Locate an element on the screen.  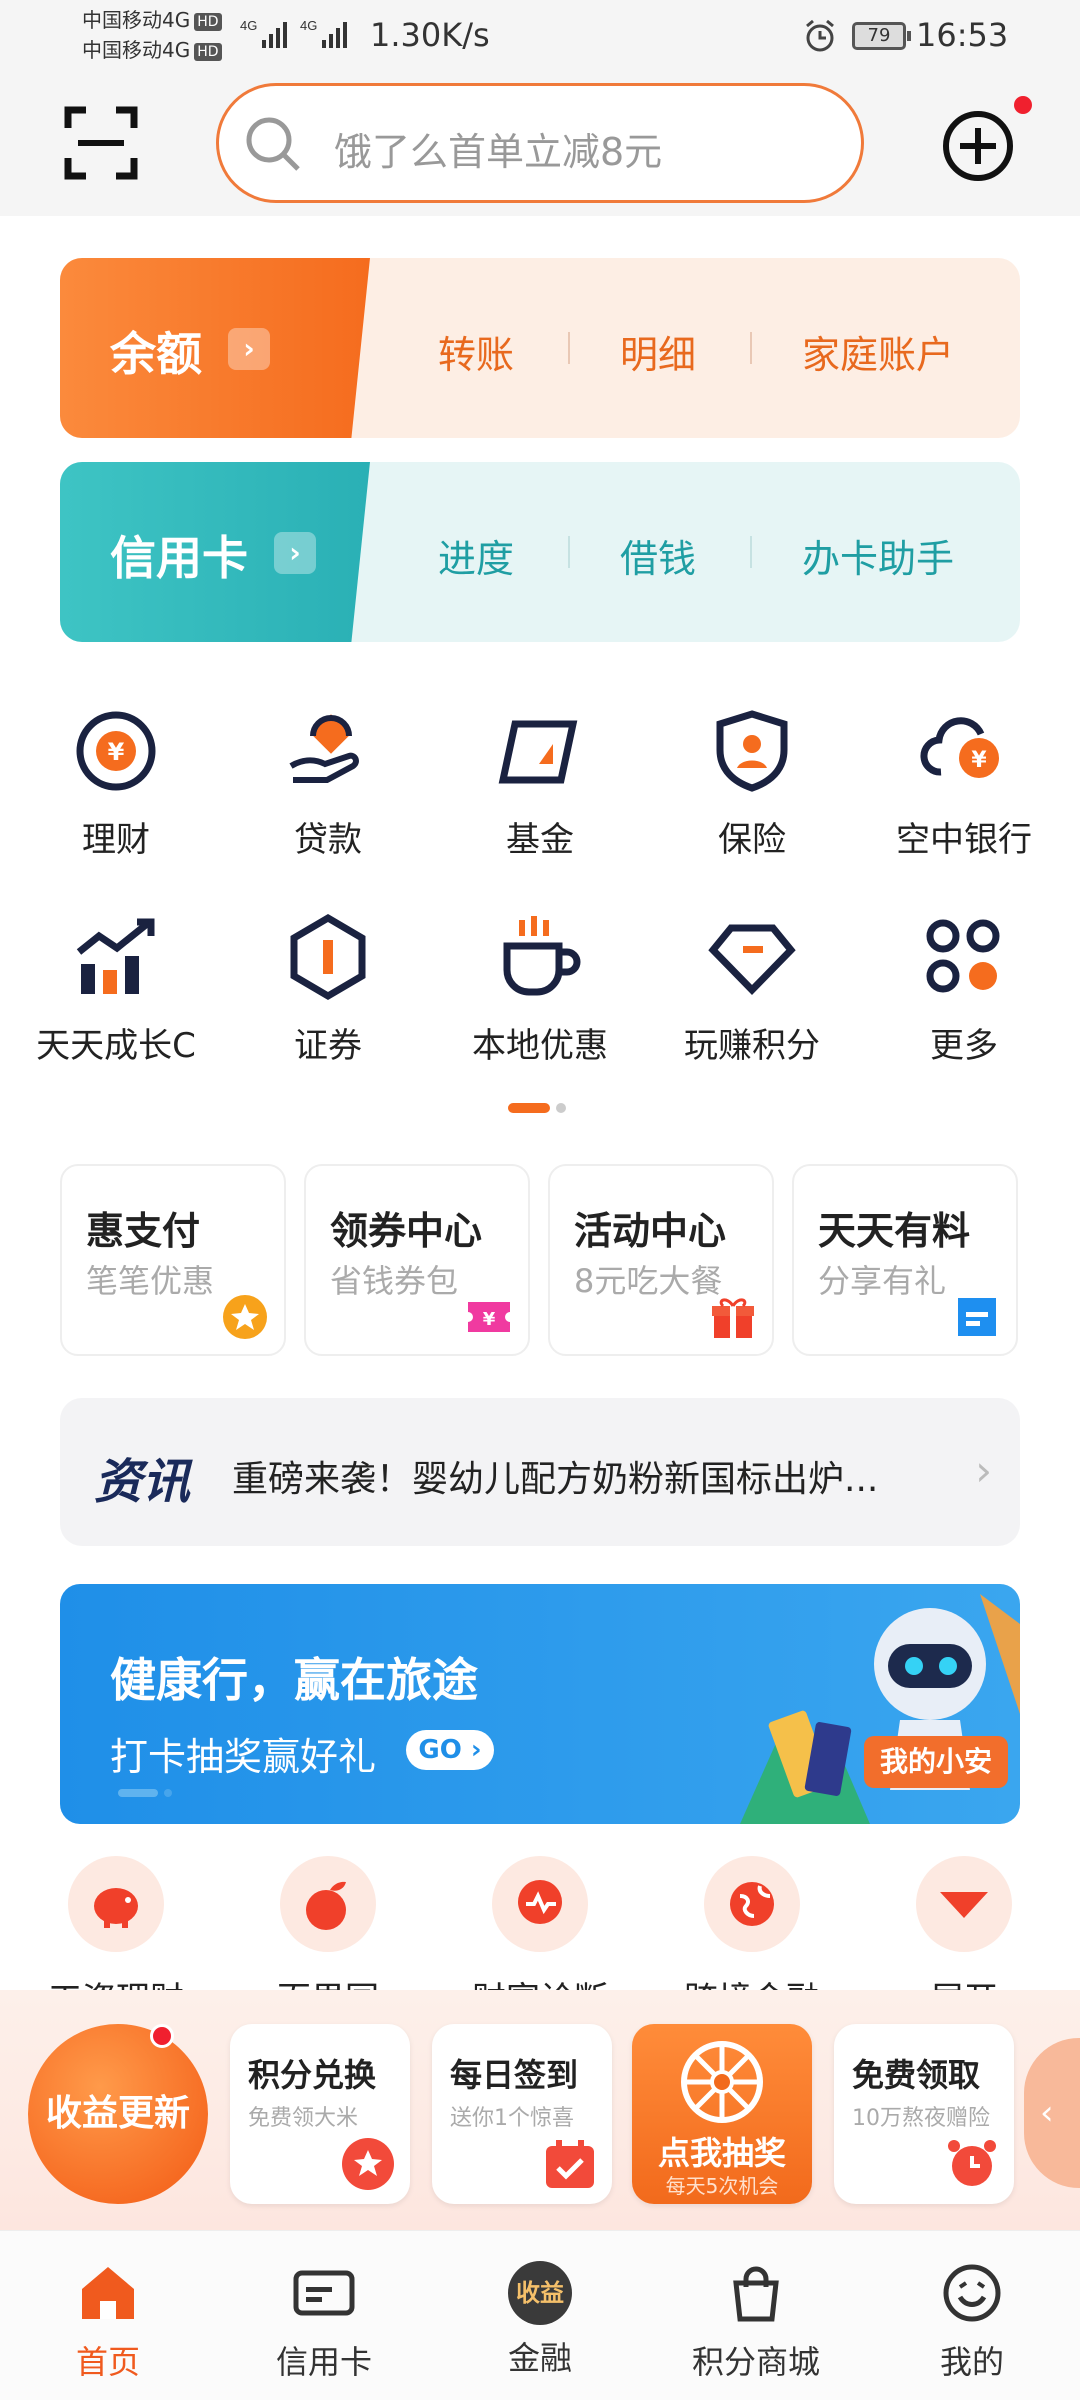
credit-card-panel: 信用卡 › 进度 借钱 办卡助手 is located at coordinates (540, 552).